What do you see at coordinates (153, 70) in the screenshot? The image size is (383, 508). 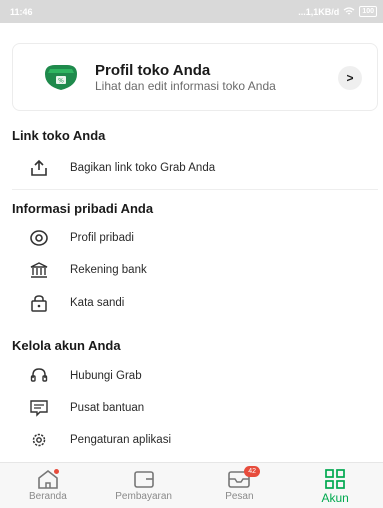 I see `store-profile-title: Profil toko Anda` at bounding box center [153, 70].